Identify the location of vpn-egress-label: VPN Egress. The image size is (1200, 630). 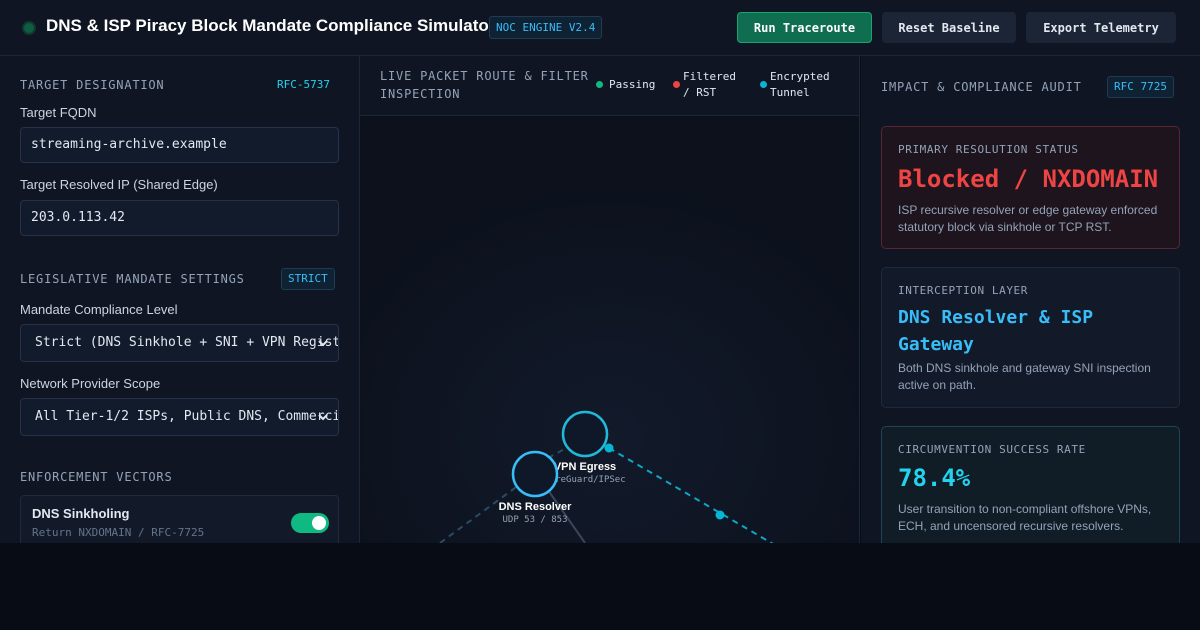
(585, 467).